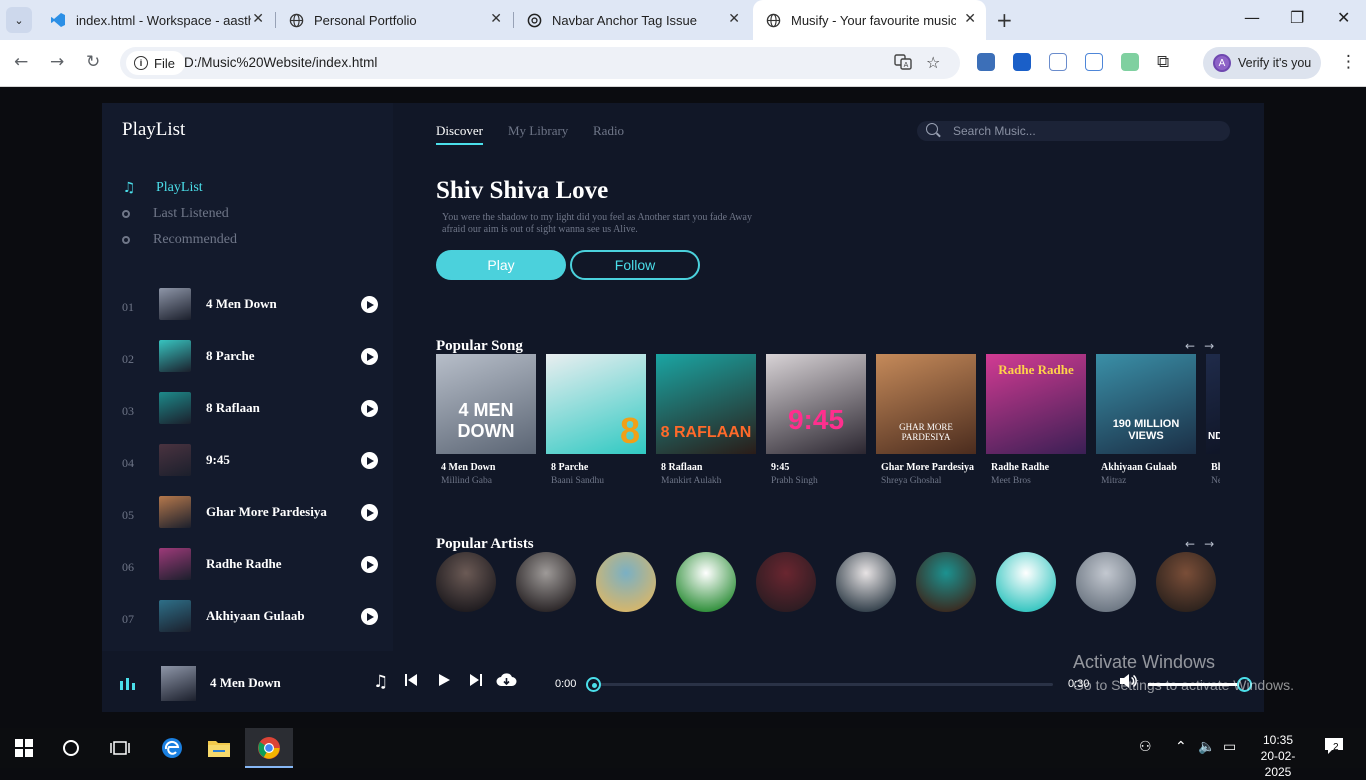  What do you see at coordinates (1348, 62) in the screenshot?
I see `browser-menu-icon: ⋮` at bounding box center [1348, 62].